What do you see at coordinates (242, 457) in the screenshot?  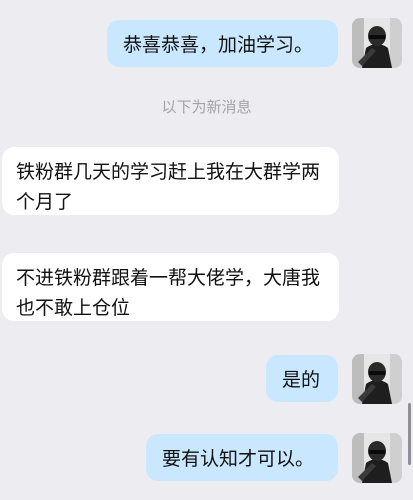 I see `outgoing-message-bubble: 要有认知才可以。` at bounding box center [242, 457].